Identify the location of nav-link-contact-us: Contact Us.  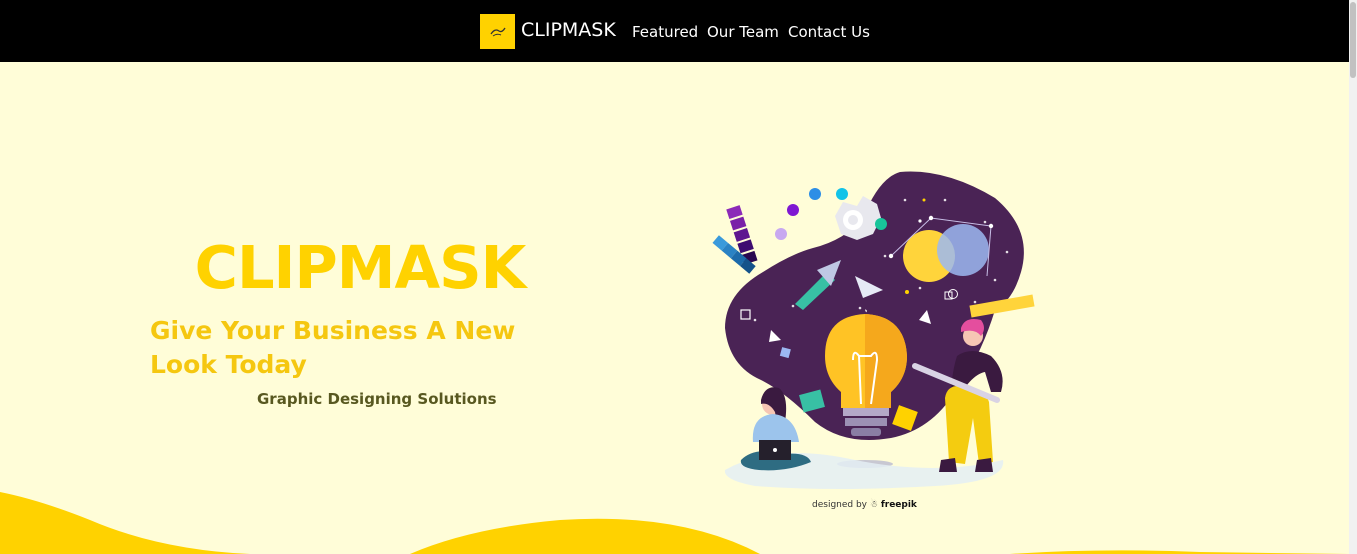
(829, 32).